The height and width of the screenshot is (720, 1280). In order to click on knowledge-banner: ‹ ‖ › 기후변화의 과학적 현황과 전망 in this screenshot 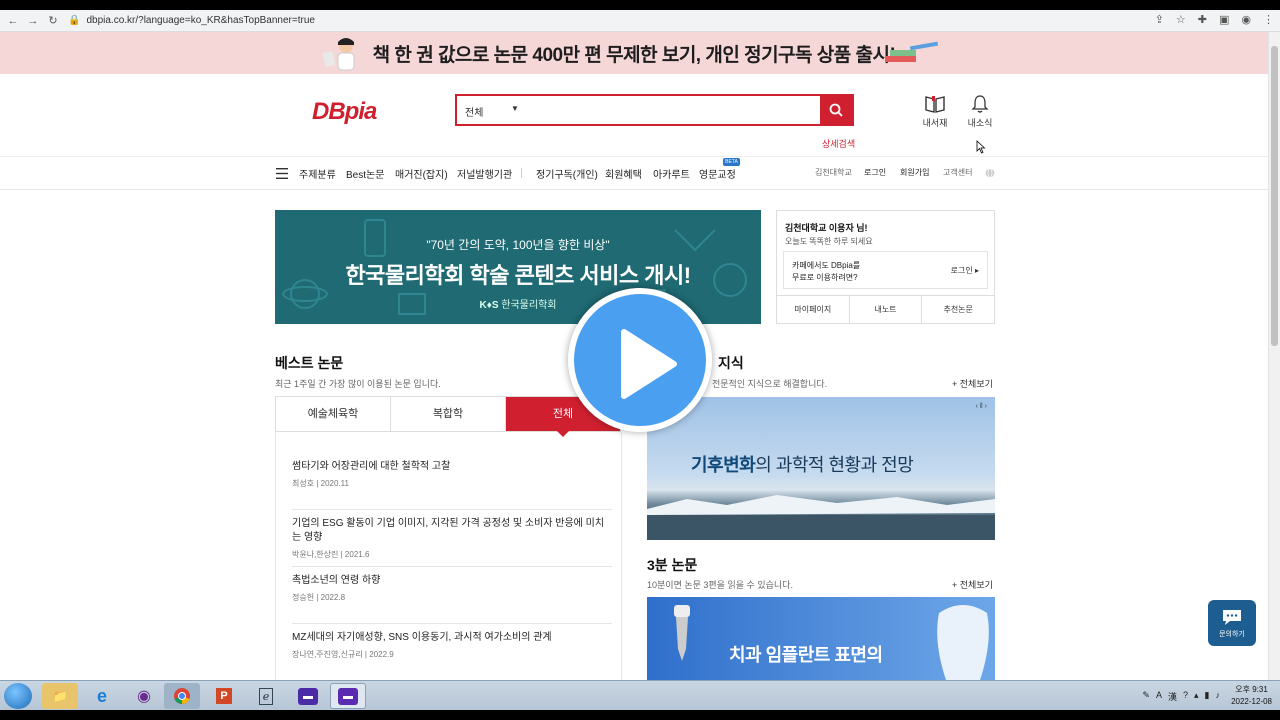, I will do `click(821, 468)`.